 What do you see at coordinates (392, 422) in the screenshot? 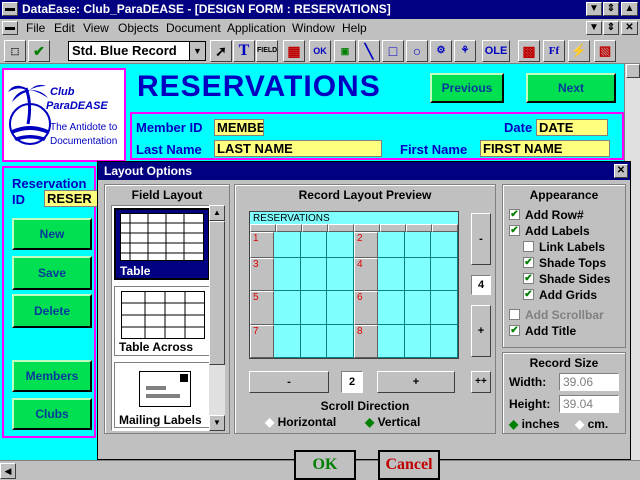
I see `scroll-vertical-option: ◆ Vertical` at bounding box center [392, 422].